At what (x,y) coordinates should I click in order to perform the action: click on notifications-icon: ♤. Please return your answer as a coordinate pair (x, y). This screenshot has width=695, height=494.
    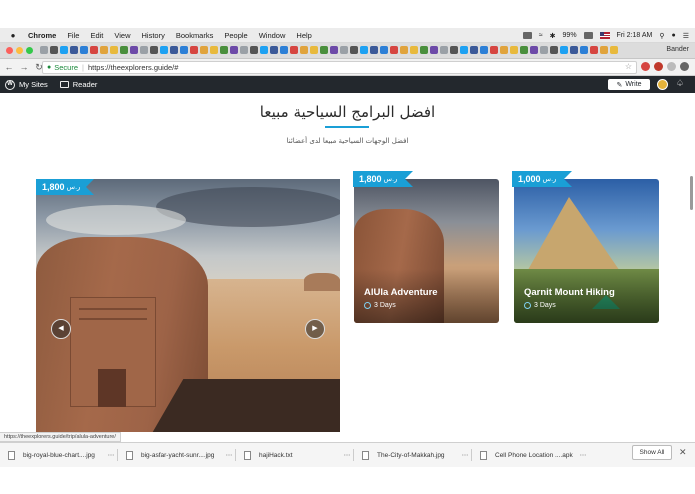
    Looking at the image, I should click on (680, 83).